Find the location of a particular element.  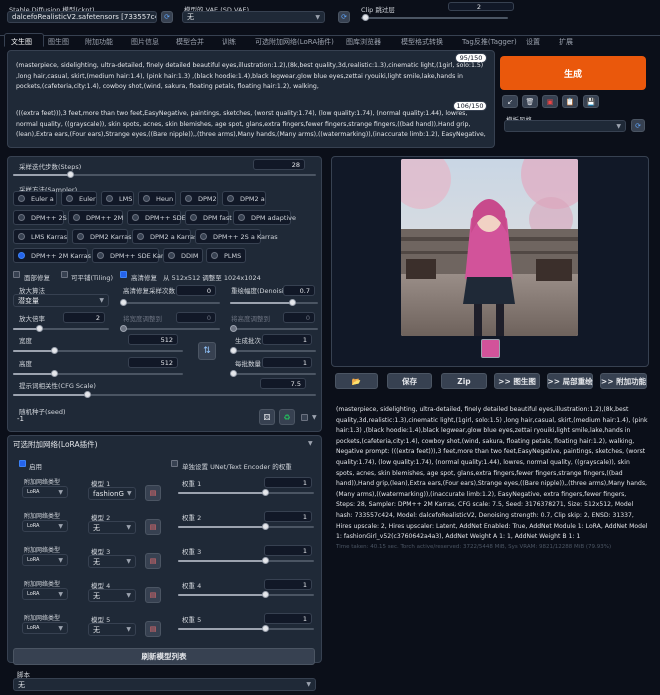

steps-slider-knob is located at coordinates (70, 174).